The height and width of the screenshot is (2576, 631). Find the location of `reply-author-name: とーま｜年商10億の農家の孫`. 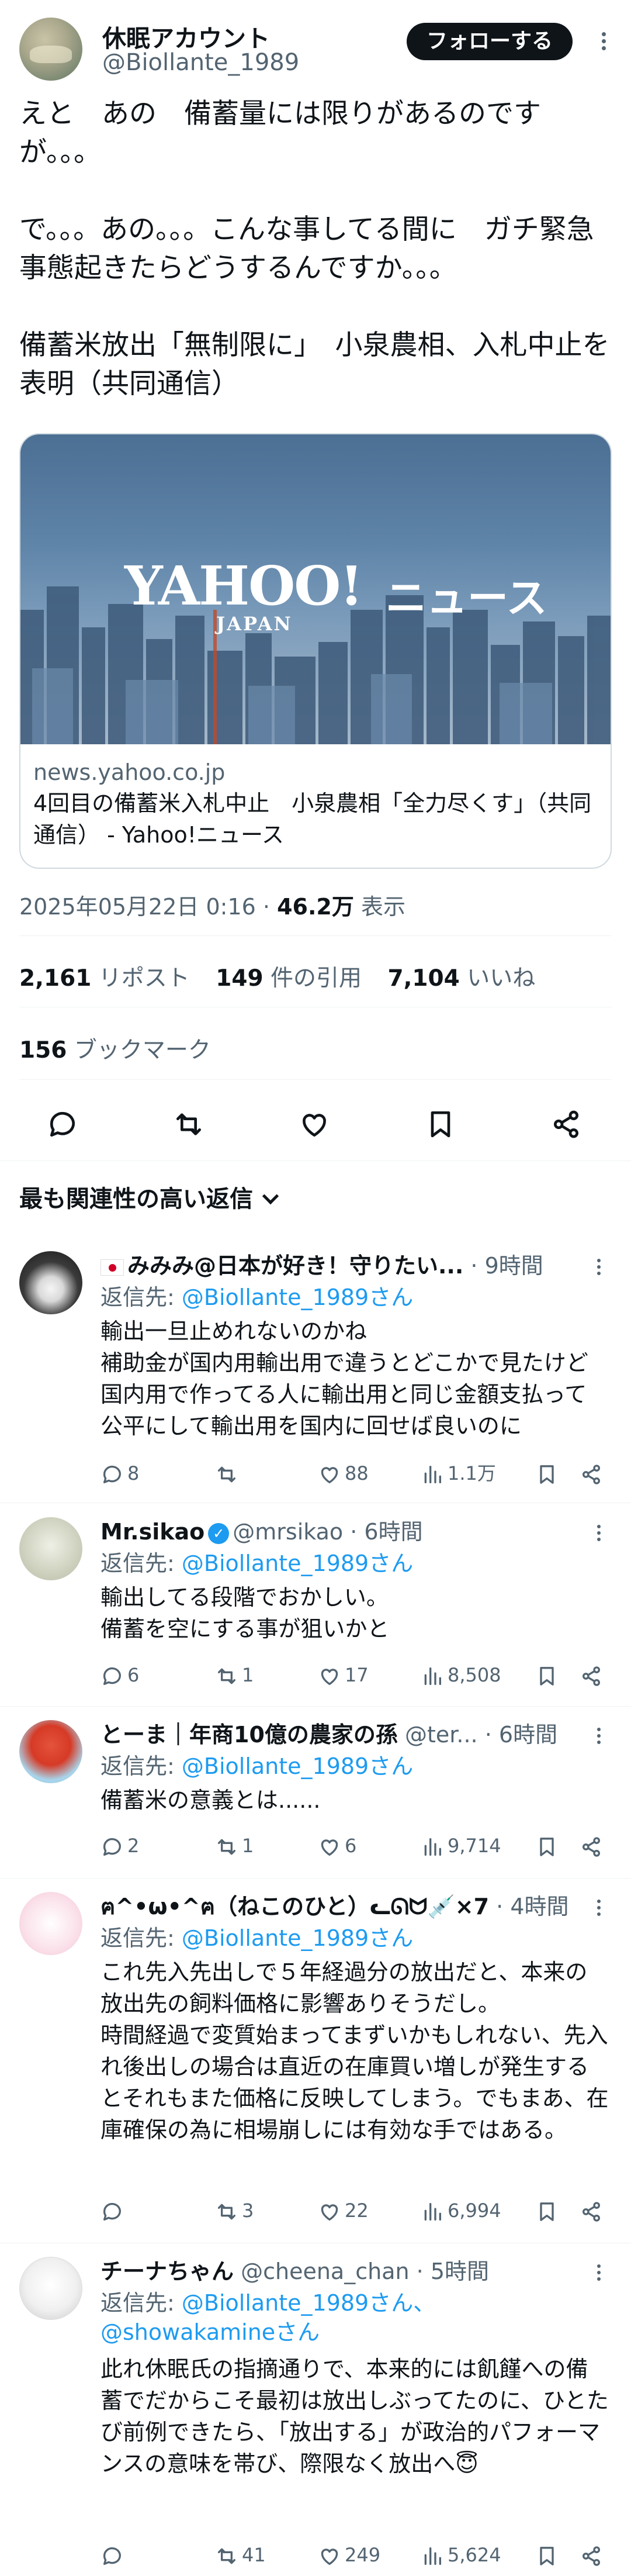

reply-author-name: とーま｜年商10億の農家の孫 is located at coordinates (249, 1735).